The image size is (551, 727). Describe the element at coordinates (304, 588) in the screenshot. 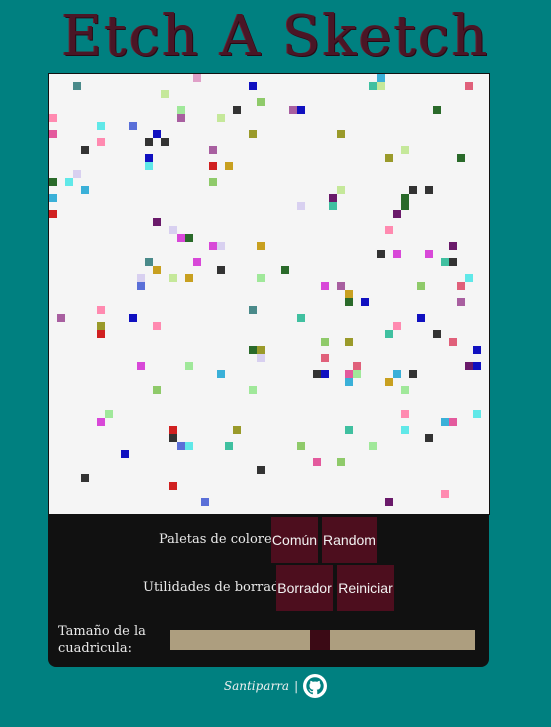

I see `eraser-button: Borrador` at that location.